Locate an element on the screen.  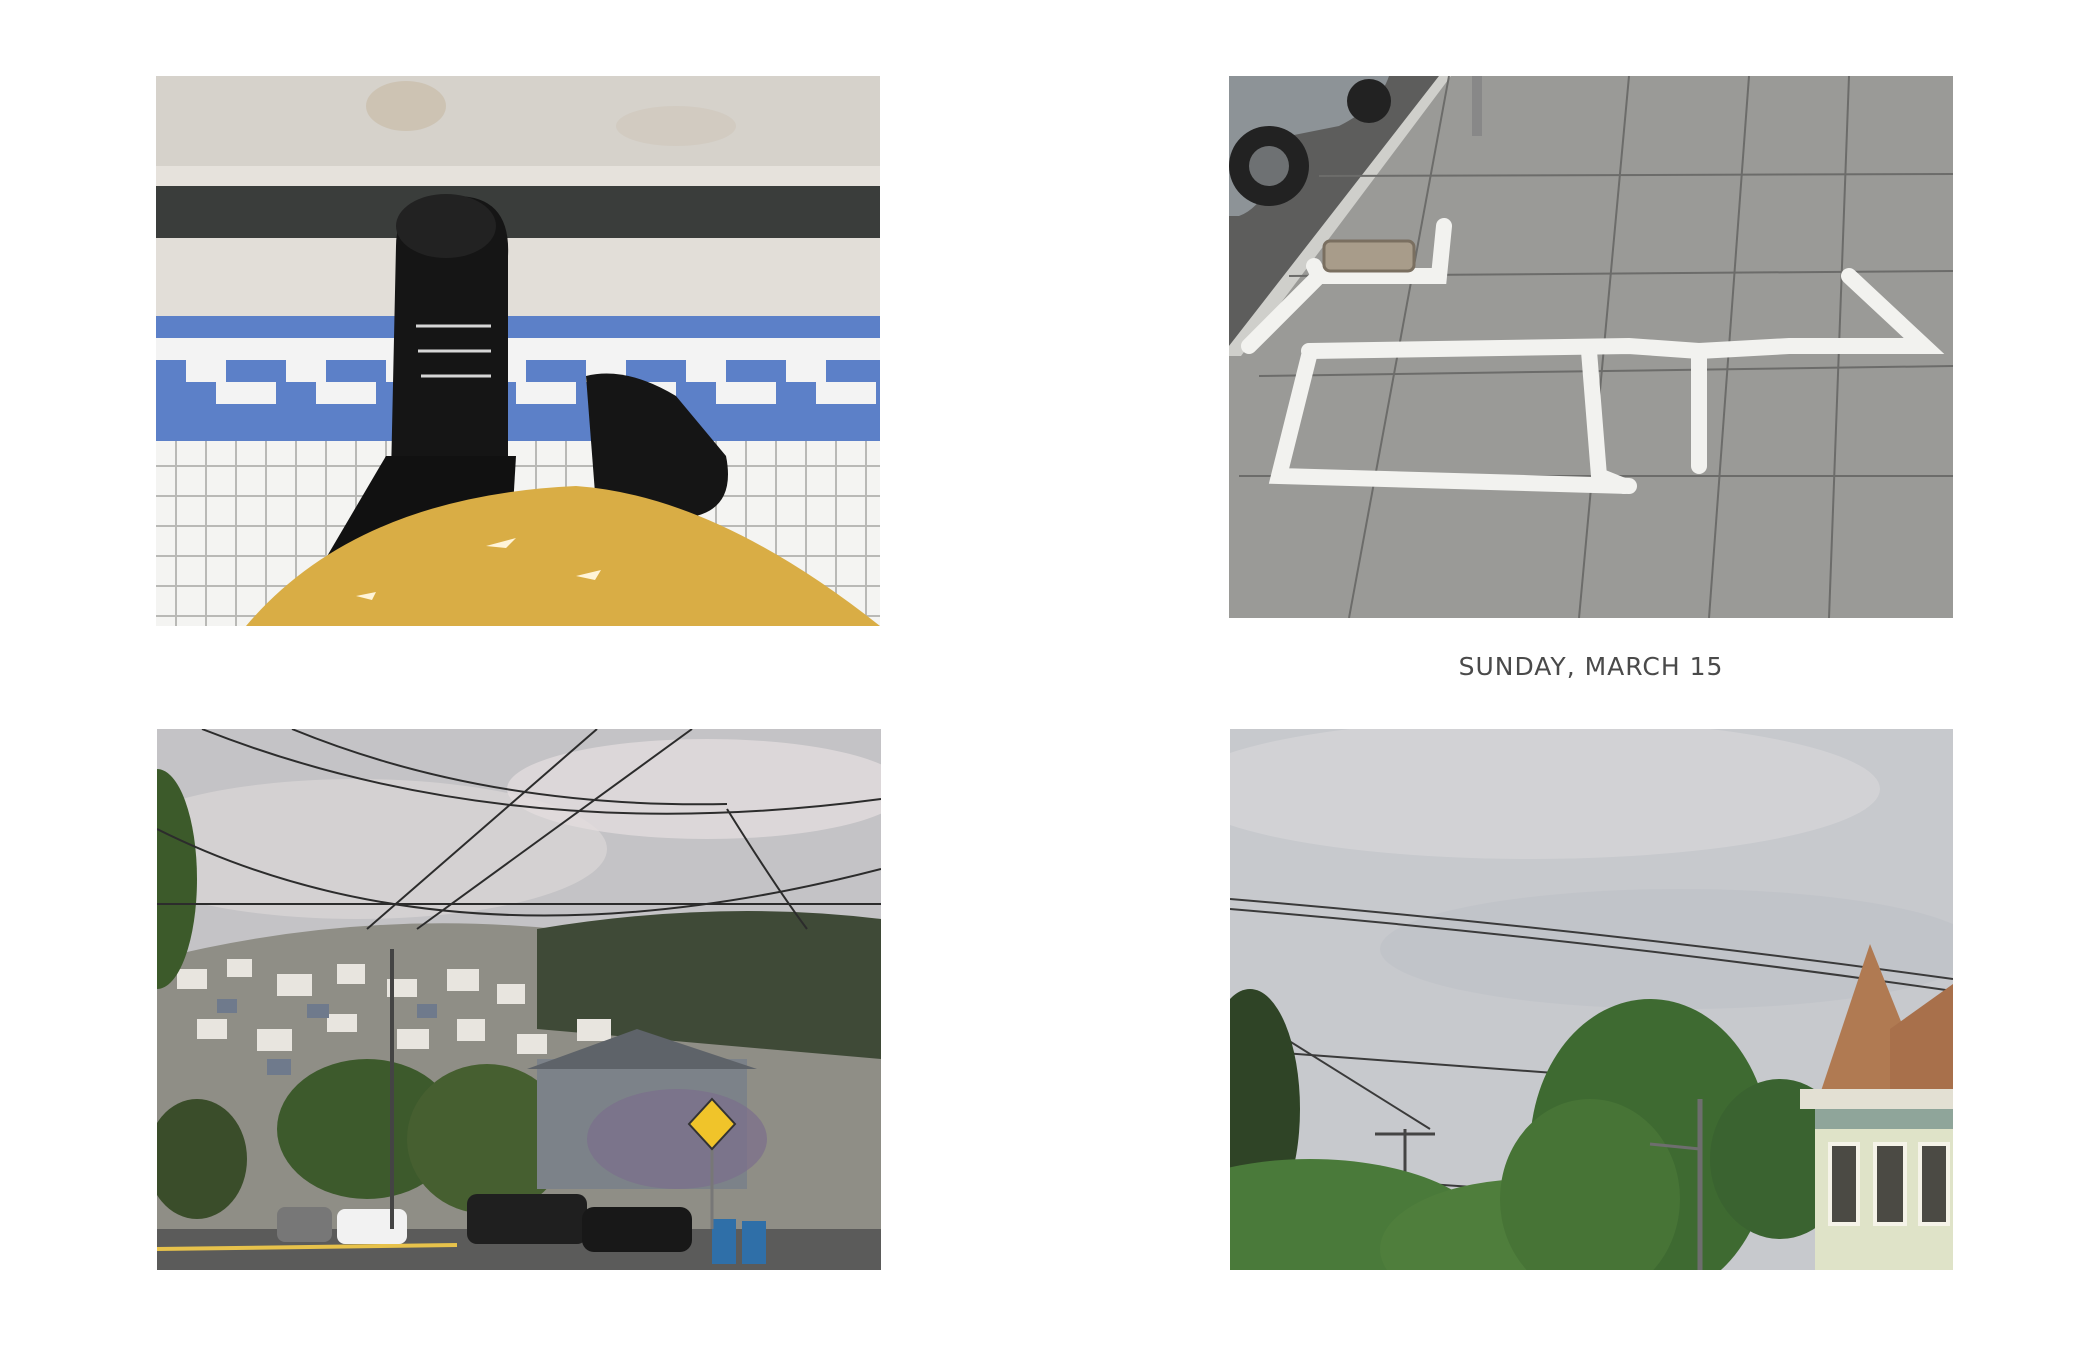
photo-chalked-sidewalk is located at coordinates (1591, 347).